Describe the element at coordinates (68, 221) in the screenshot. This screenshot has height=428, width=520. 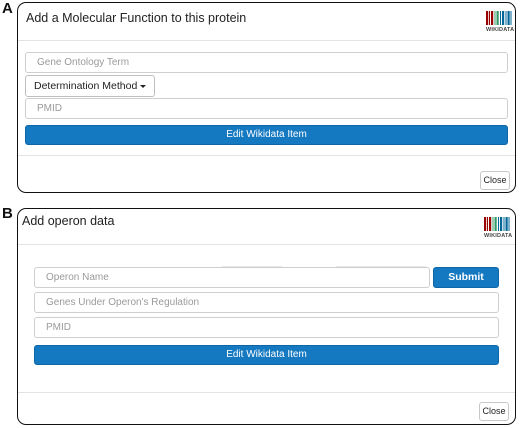
I see `modal-title: Add operon data` at that location.